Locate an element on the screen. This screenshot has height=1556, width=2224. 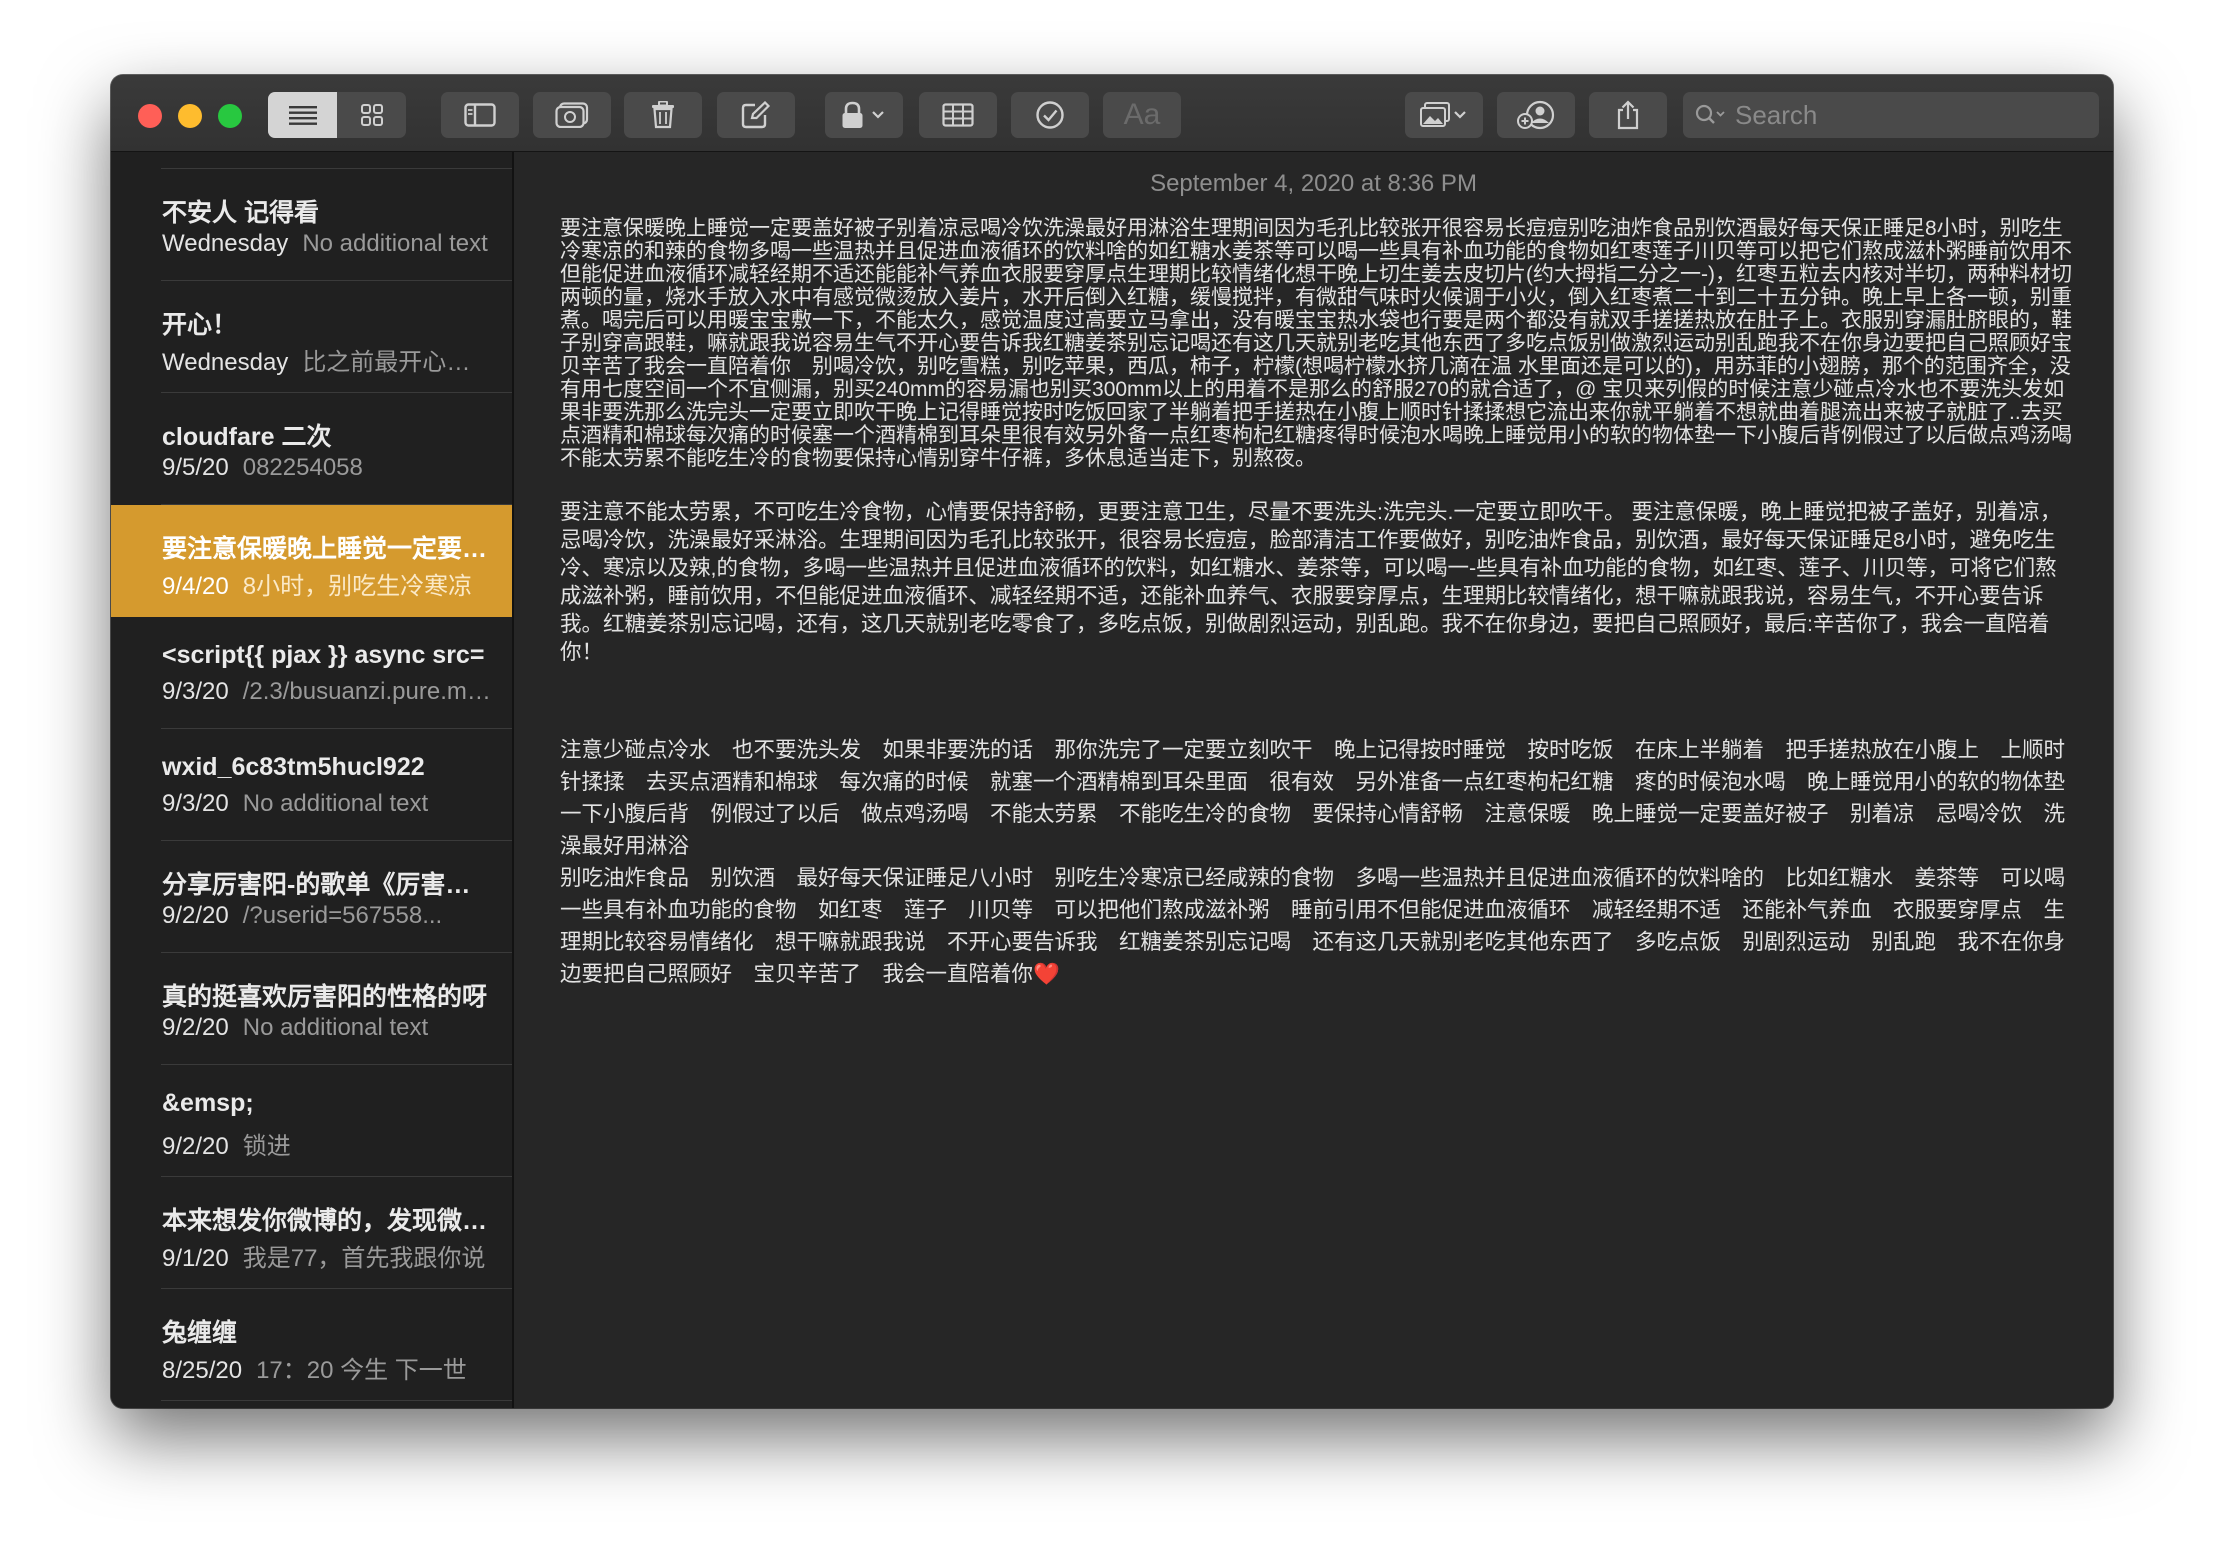
checklist-button is located at coordinates (1050, 115).